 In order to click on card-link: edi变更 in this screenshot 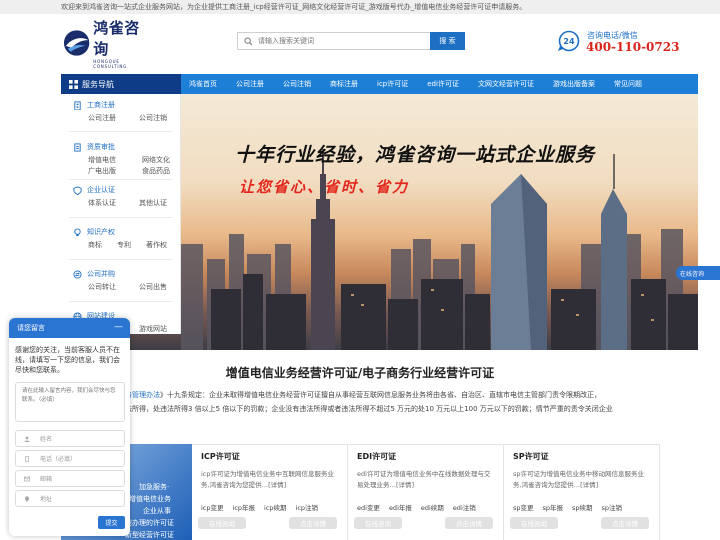, I will do `click(368, 507)`.